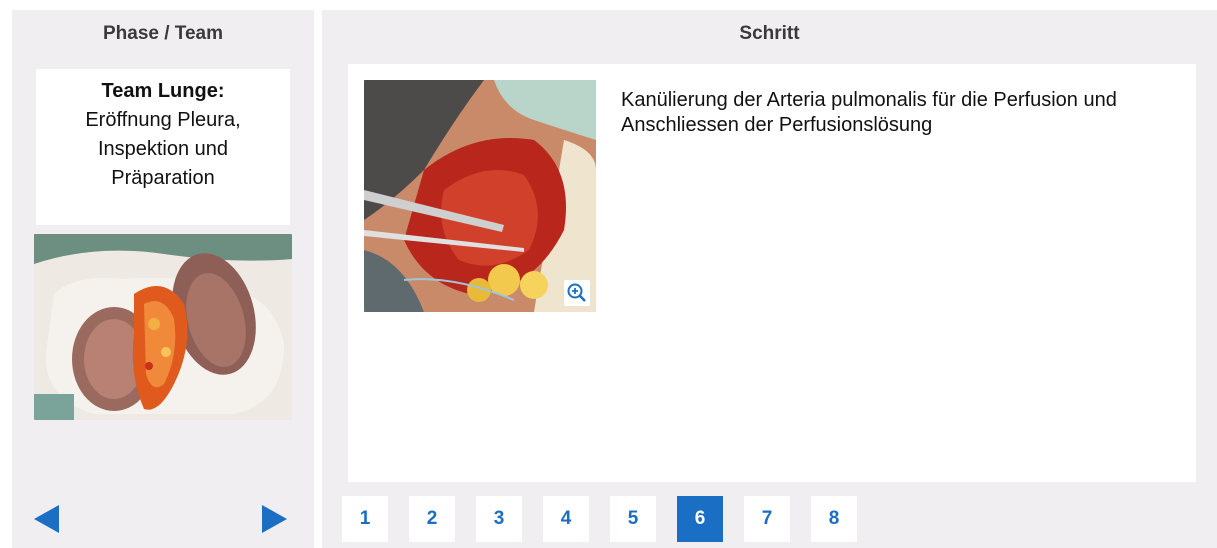 The height and width of the screenshot is (548, 1217). I want to click on page-button-8: 8, so click(834, 519).